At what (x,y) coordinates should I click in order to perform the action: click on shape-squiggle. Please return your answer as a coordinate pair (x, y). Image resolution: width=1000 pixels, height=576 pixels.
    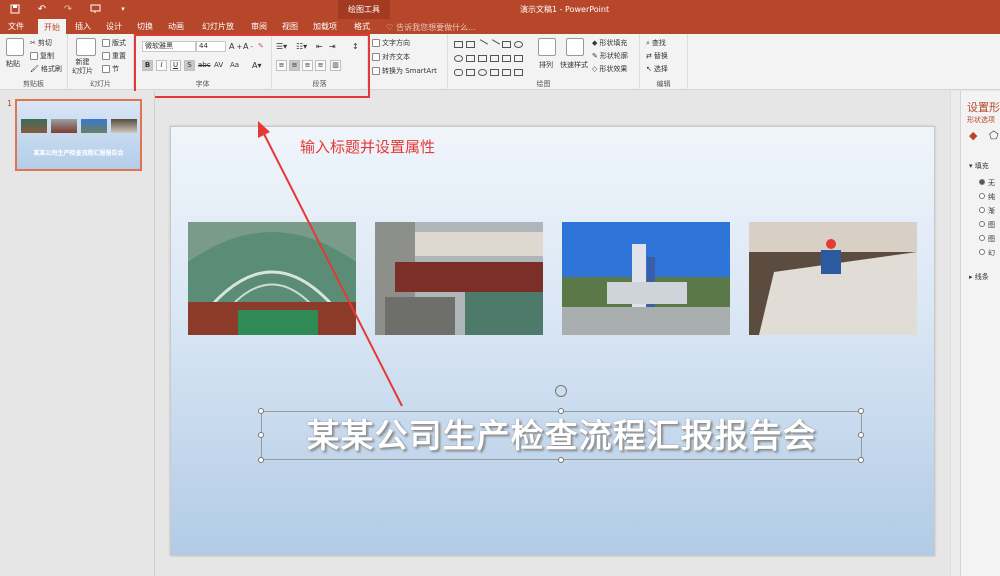
    Looking at the image, I should click on (494, 72).